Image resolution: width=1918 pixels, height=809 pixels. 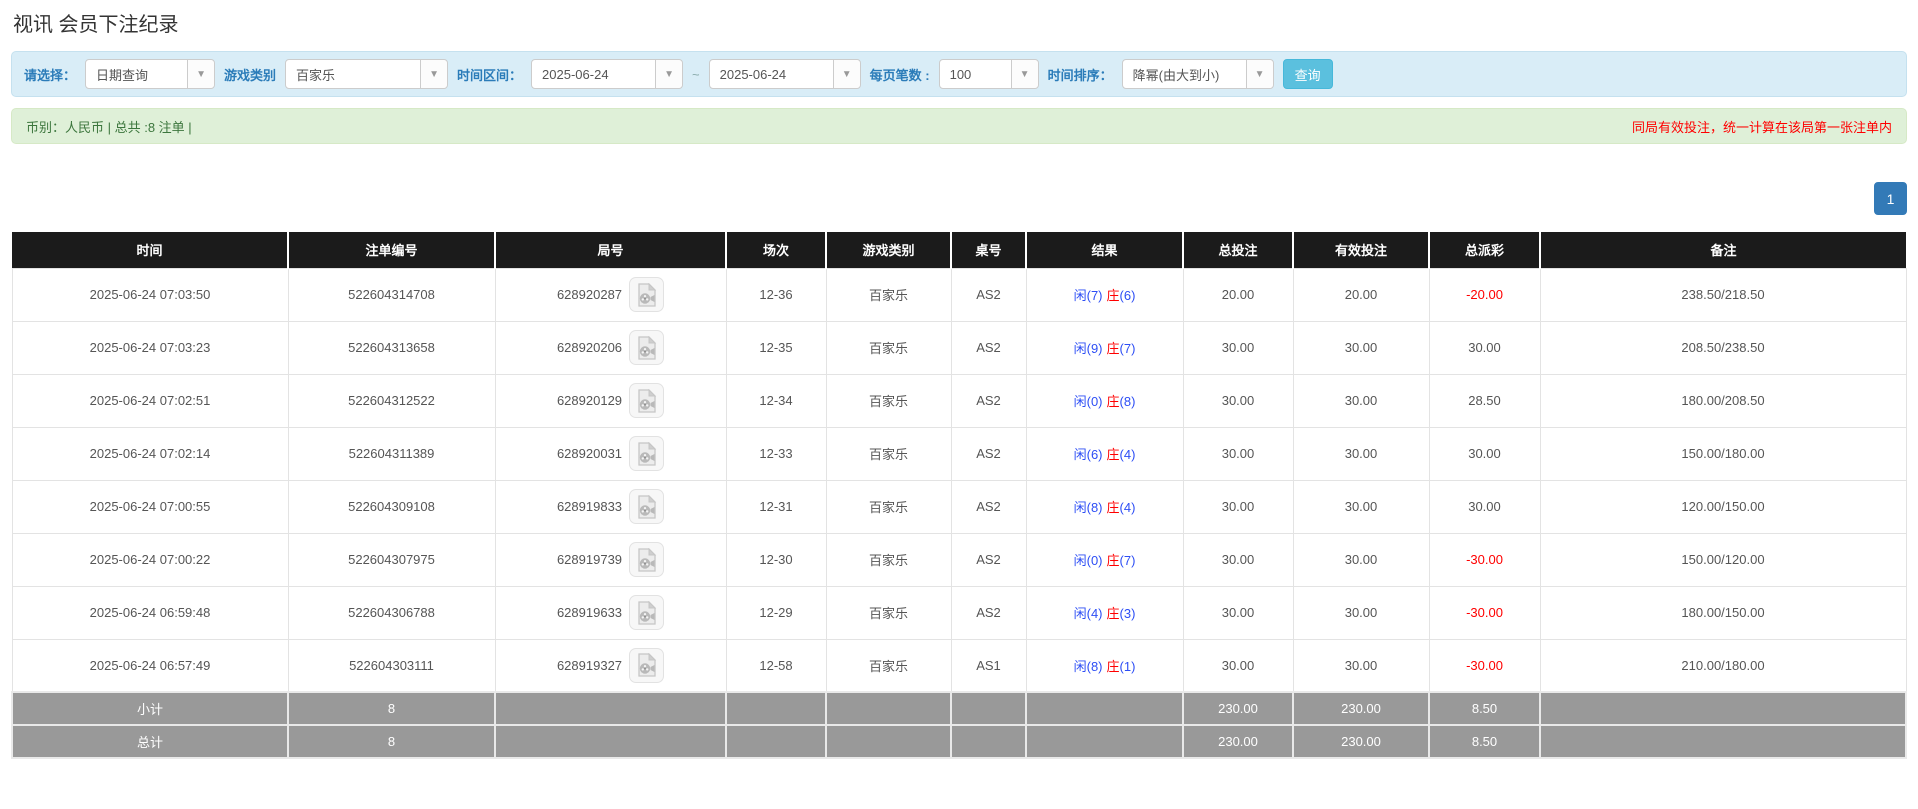 I want to click on date-to-value: 2025-06-24, so click(x=753, y=74).